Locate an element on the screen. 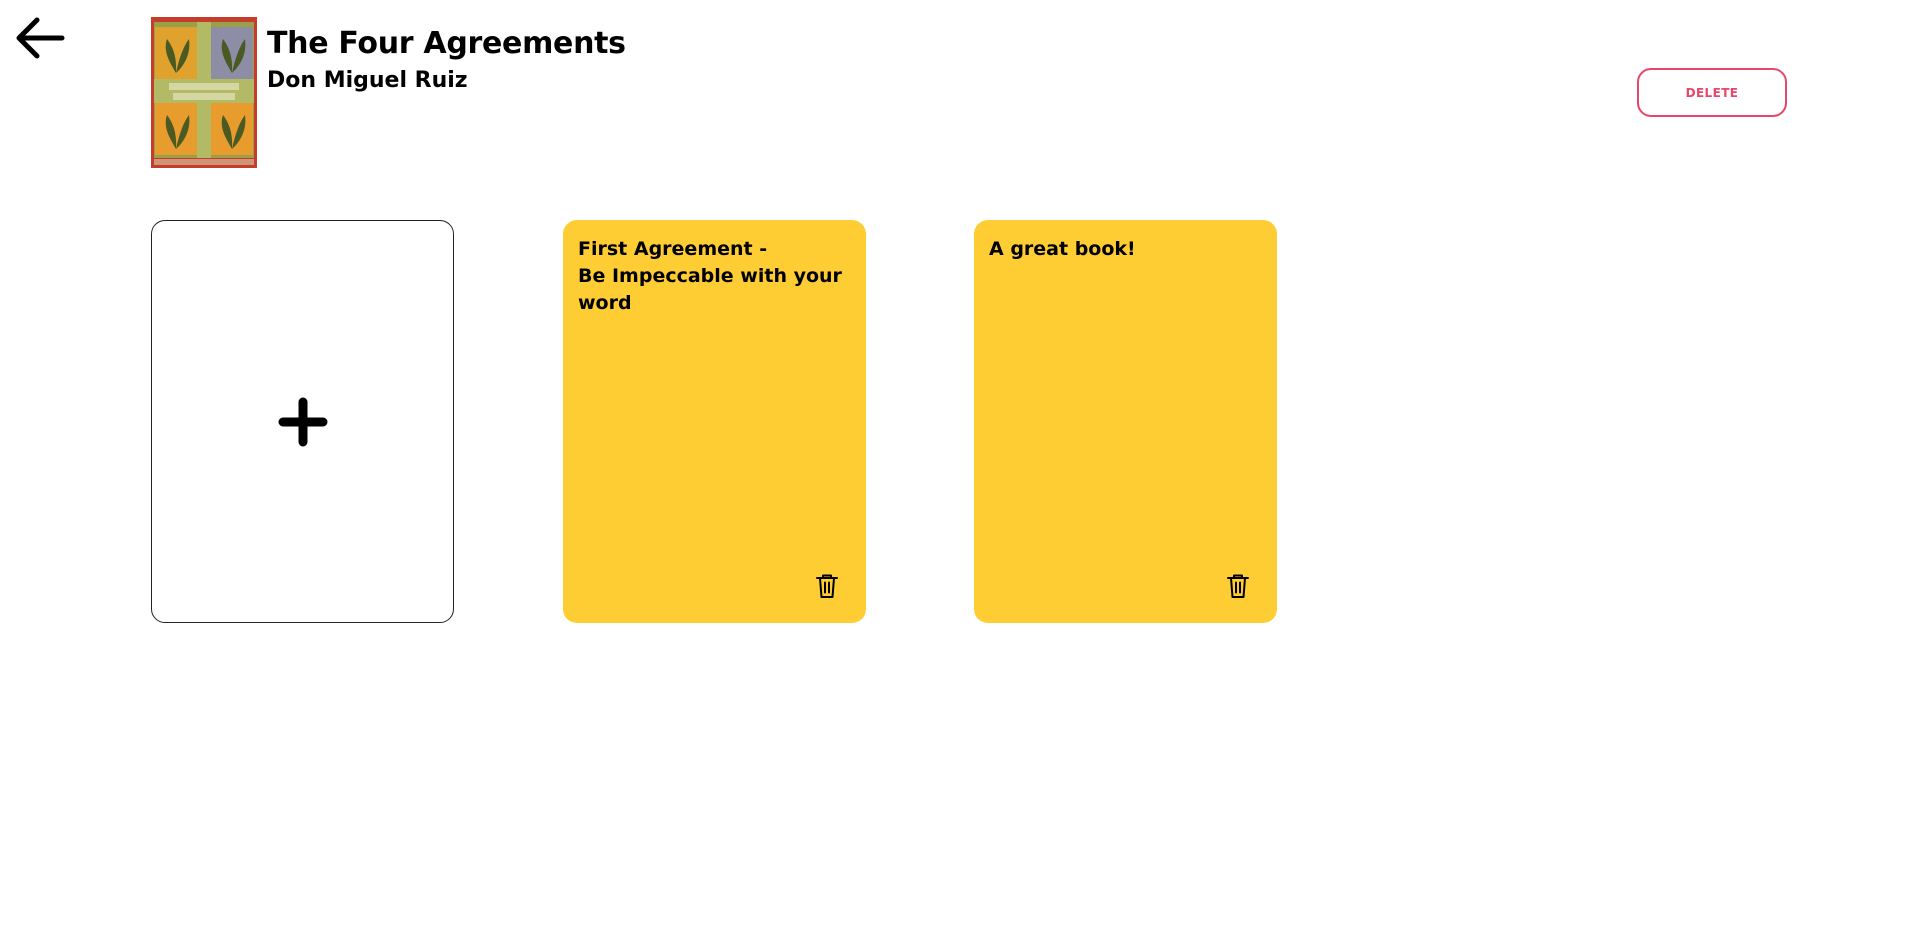 The height and width of the screenshot is (925, 1916). arrow-left-icon is located at coordinates (40, 38).